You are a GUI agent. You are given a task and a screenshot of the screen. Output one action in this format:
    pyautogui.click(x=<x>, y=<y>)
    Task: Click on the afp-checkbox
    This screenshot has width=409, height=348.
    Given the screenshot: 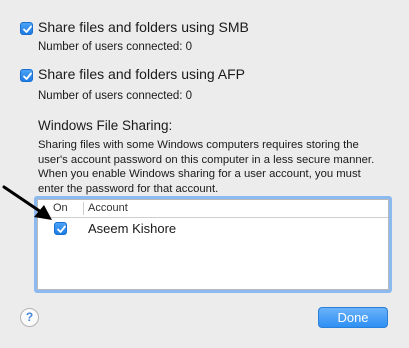 What is the action you would take?
    pyautogui.click(x=26, y=75)
    